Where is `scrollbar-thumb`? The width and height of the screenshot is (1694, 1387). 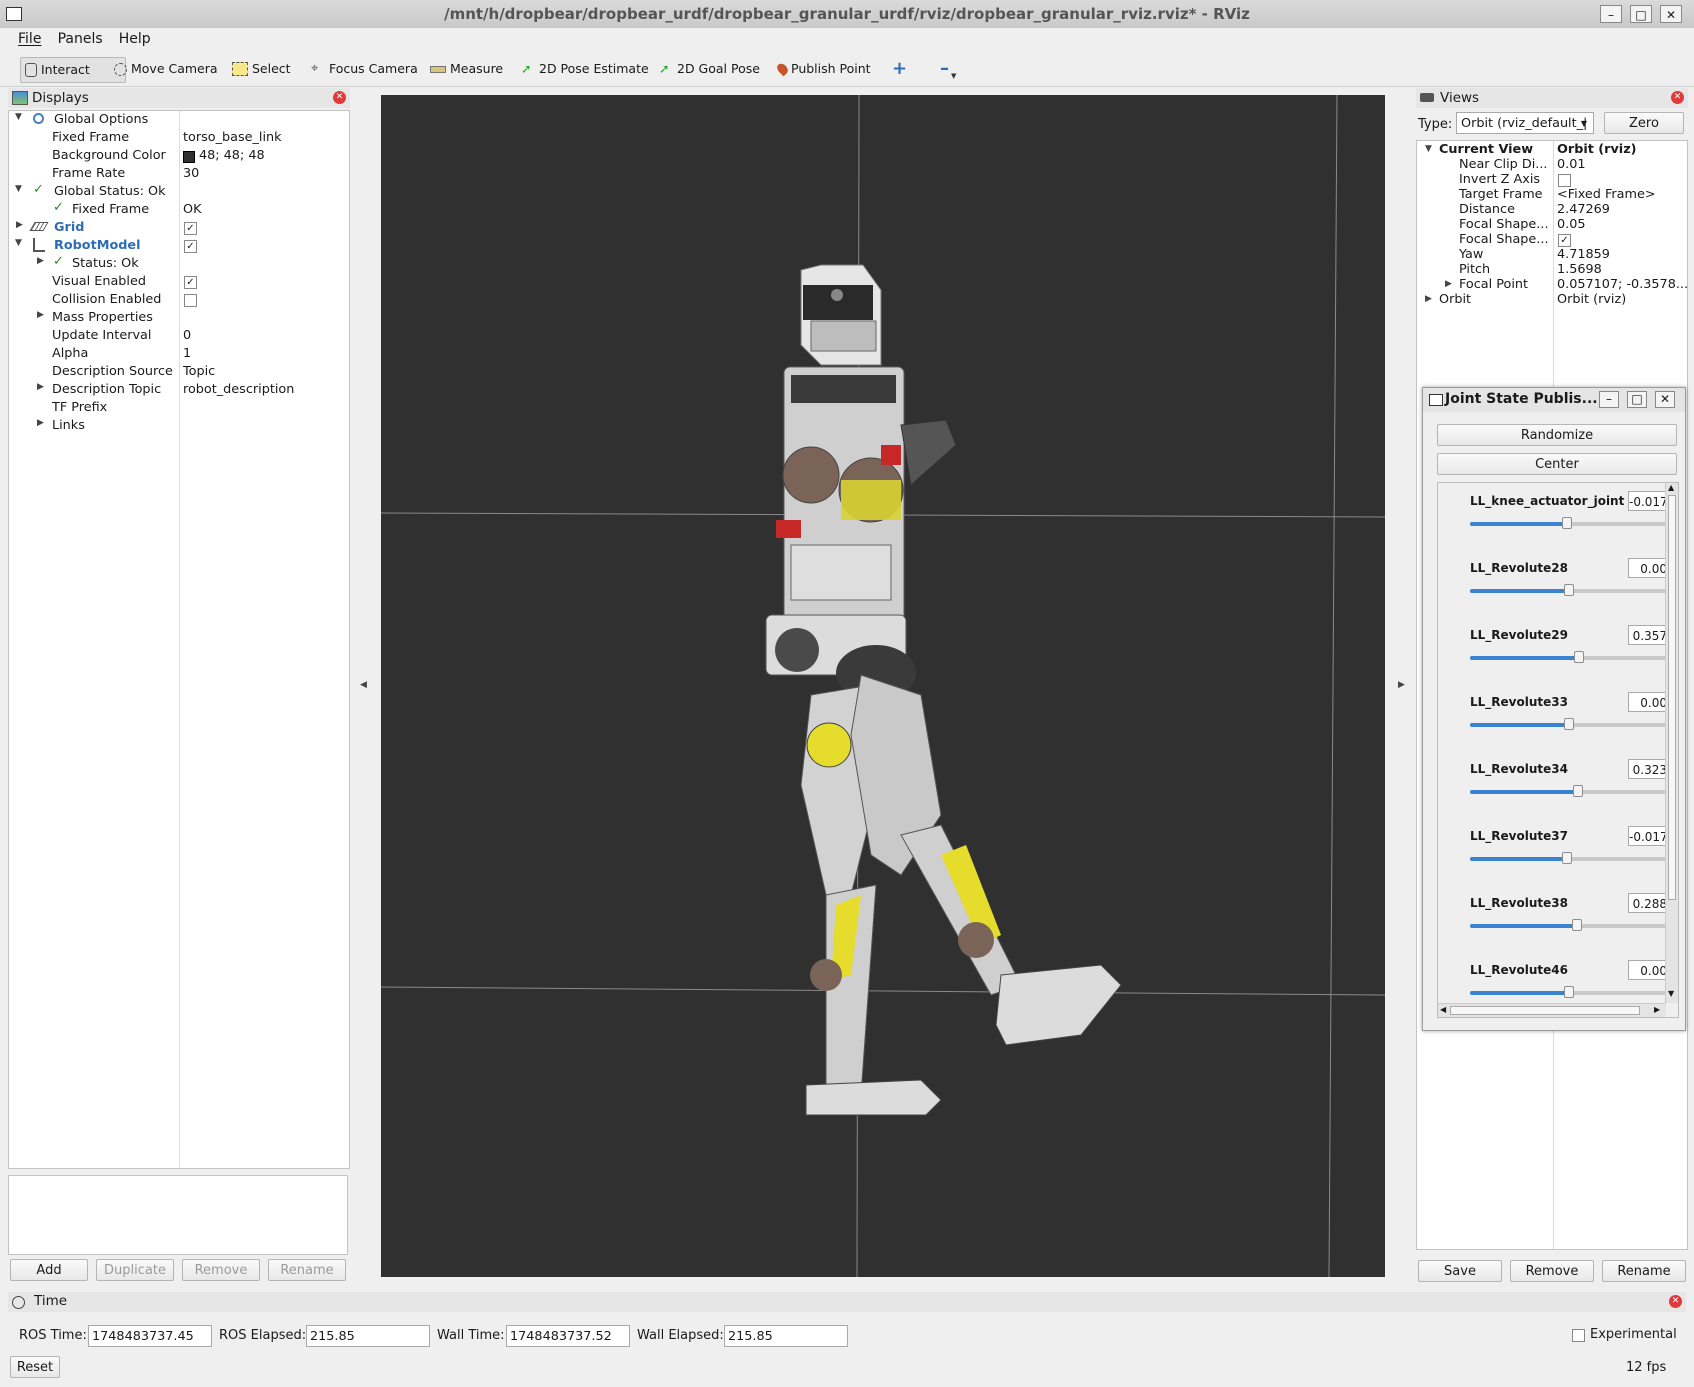 scrollbar-thumb is located at coordinates (1672, 697).